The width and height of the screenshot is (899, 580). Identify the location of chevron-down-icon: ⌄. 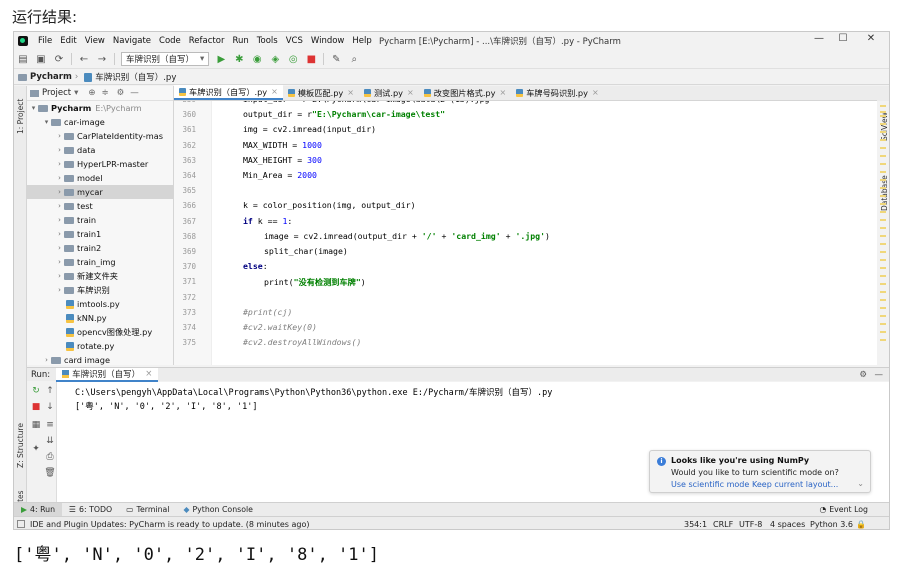
(860, 483).